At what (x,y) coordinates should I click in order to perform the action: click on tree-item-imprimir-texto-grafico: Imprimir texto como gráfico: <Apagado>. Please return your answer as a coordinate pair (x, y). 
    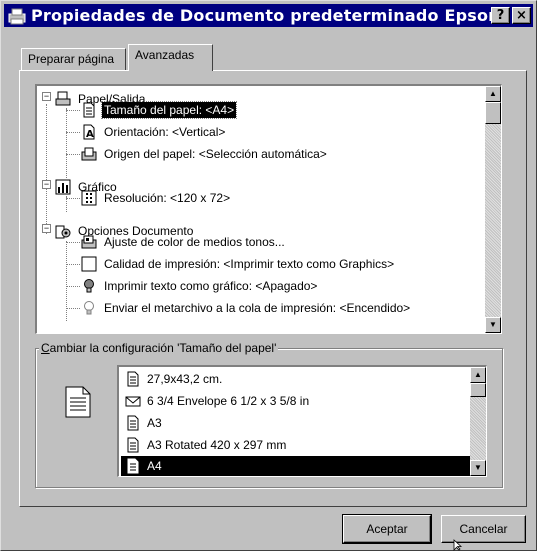
    Looking at the image, I should click on (200, 286).